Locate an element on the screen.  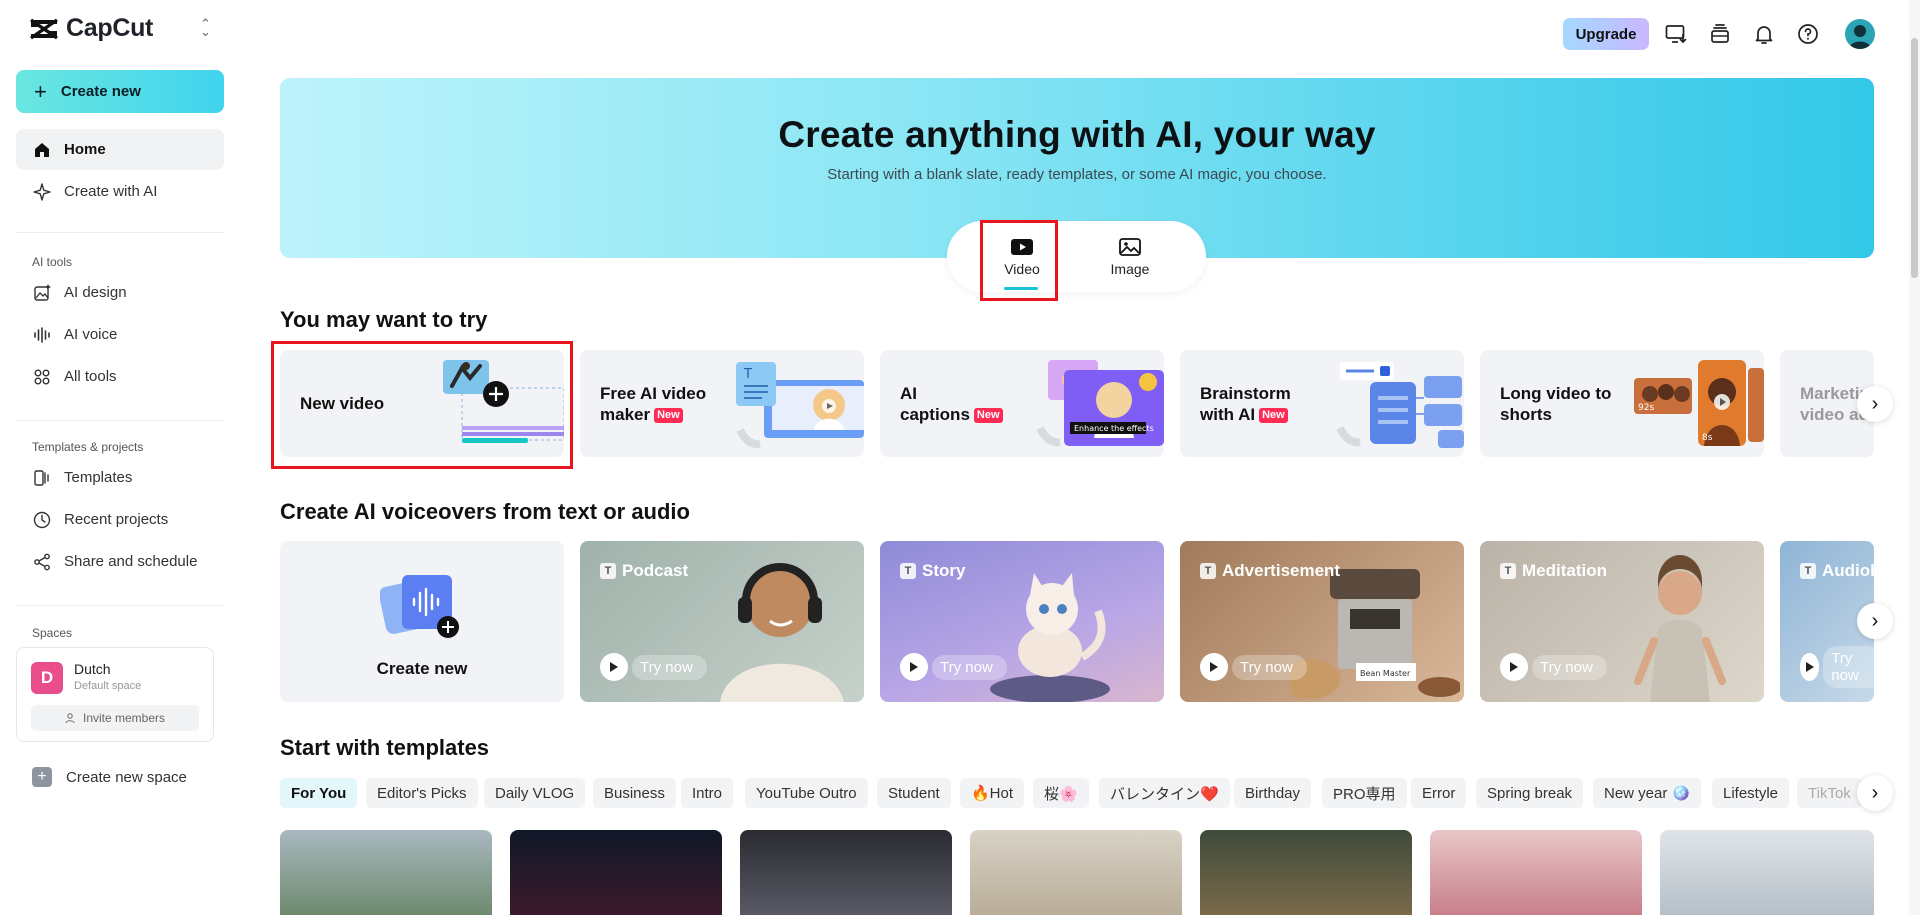
share-icon is located at coordinates (42, 561).